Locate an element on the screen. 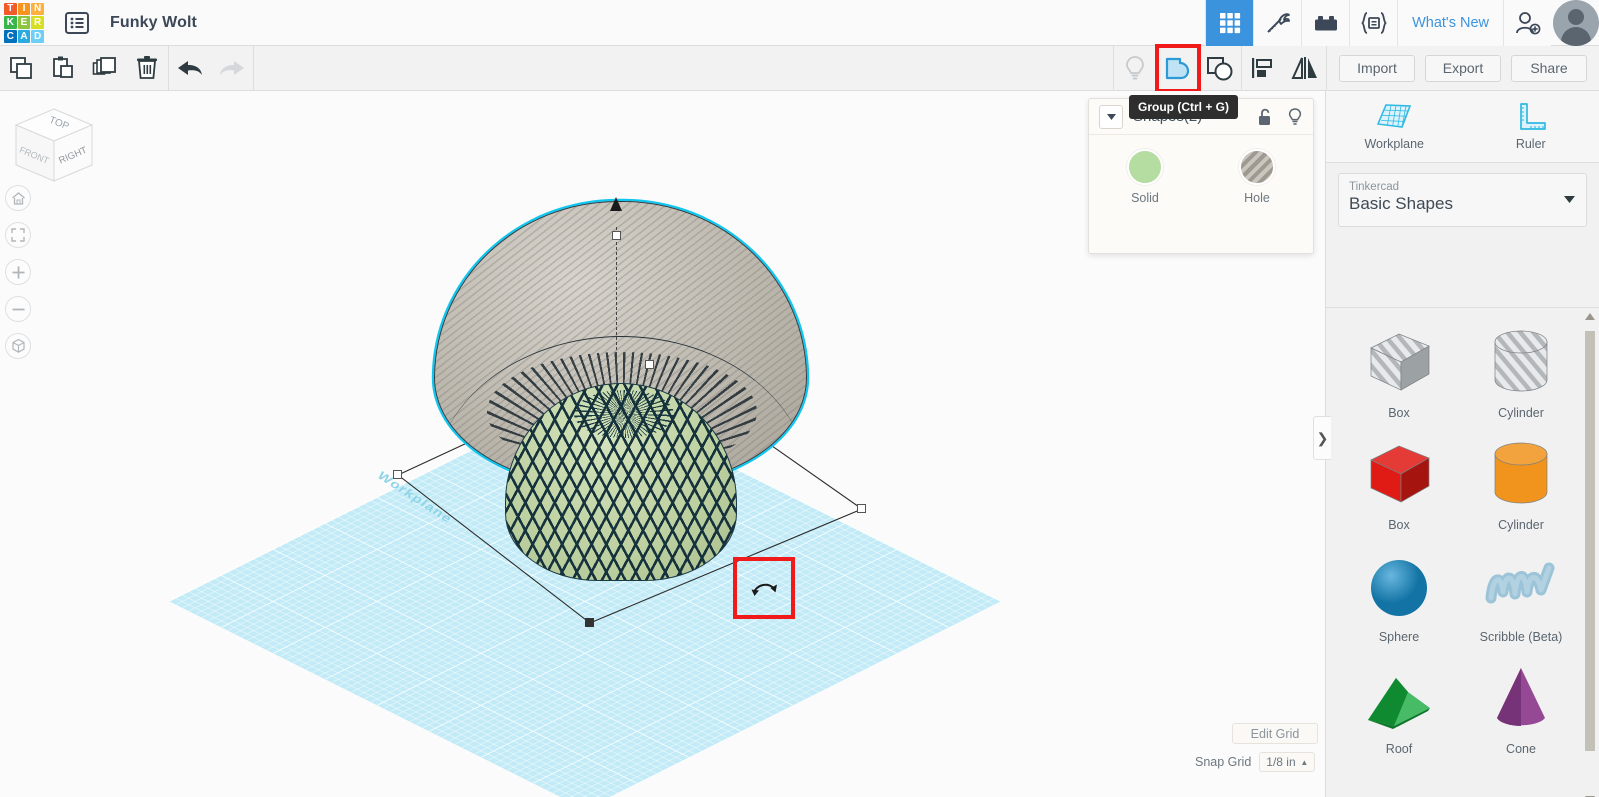 This screenshot has width=1599, height=797. shape-scribble-art is located at coordinates (1521, 584).